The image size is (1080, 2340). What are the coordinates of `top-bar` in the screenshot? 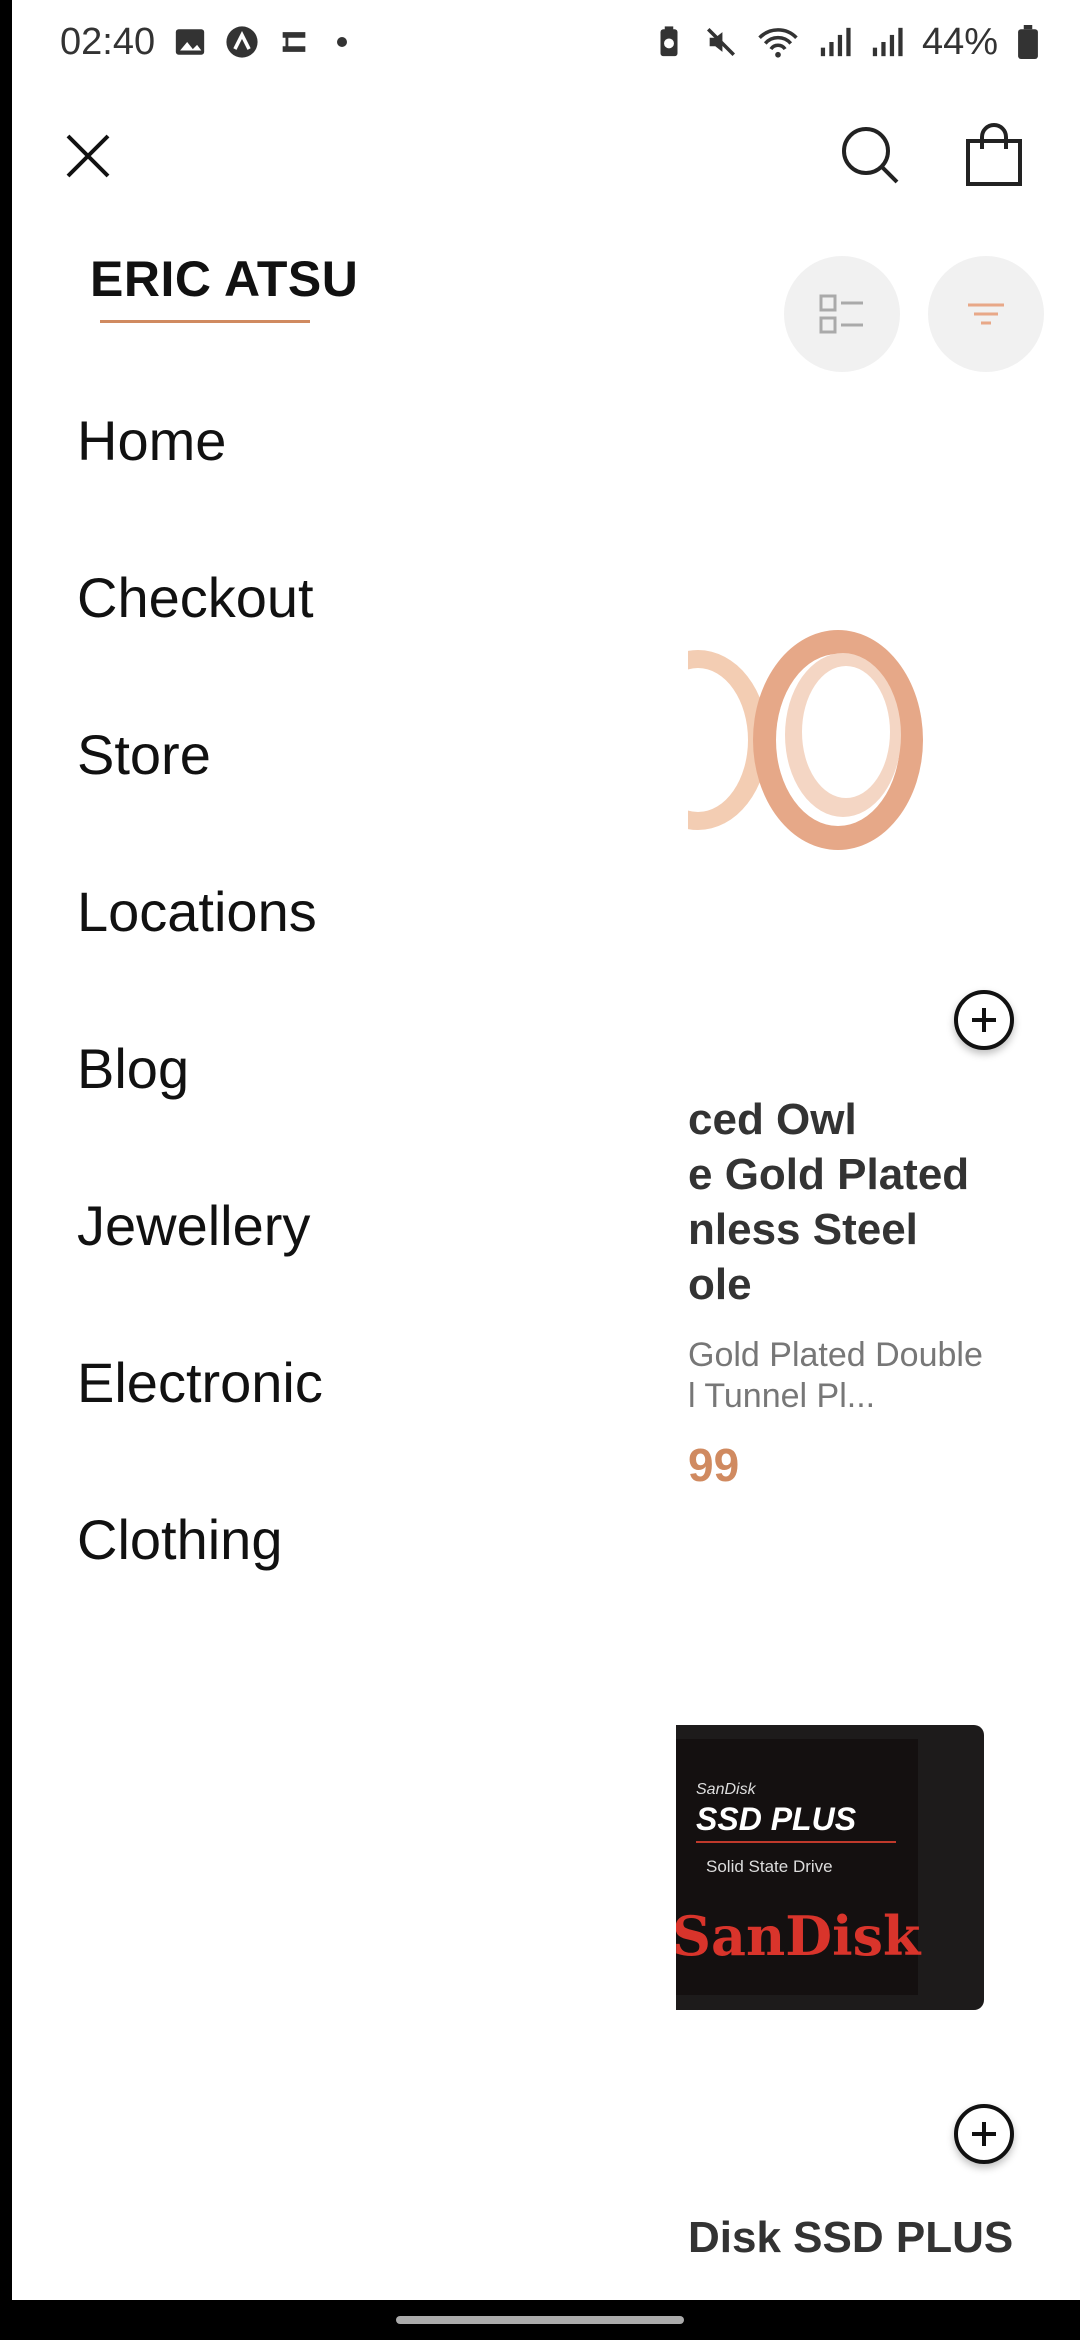 It's located at (546, 155).